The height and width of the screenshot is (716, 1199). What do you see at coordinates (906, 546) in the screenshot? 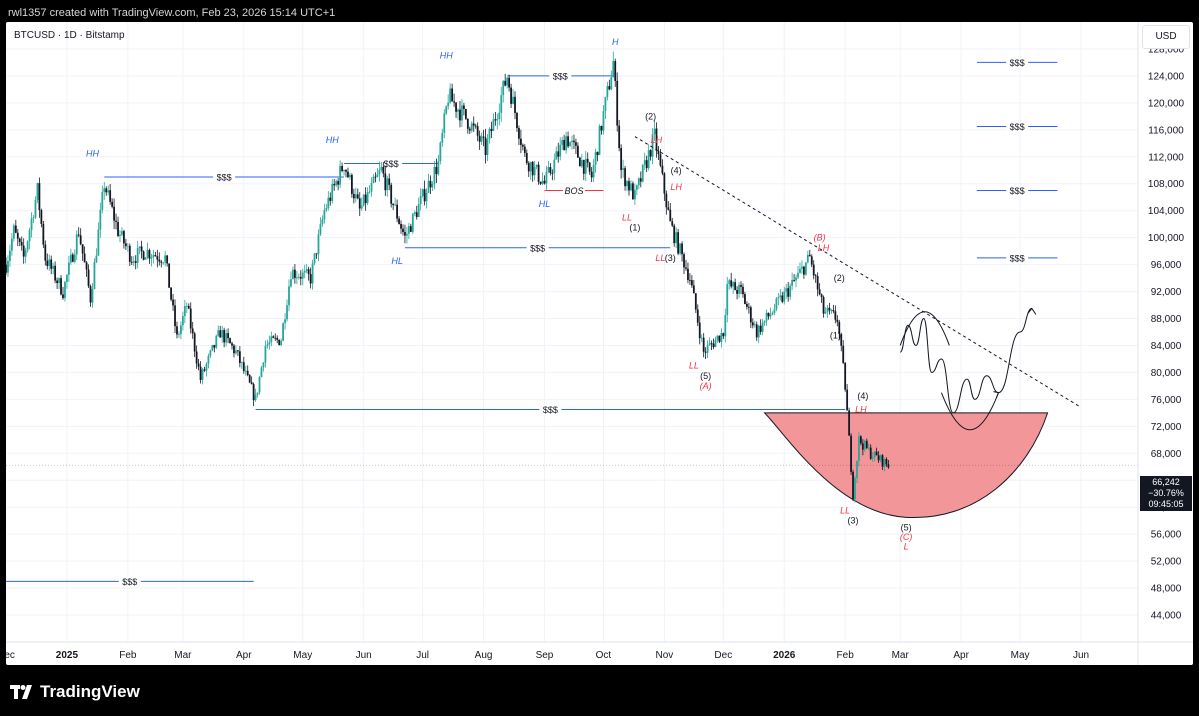
I see `structure-label: L` at bounding box center [906, 546].